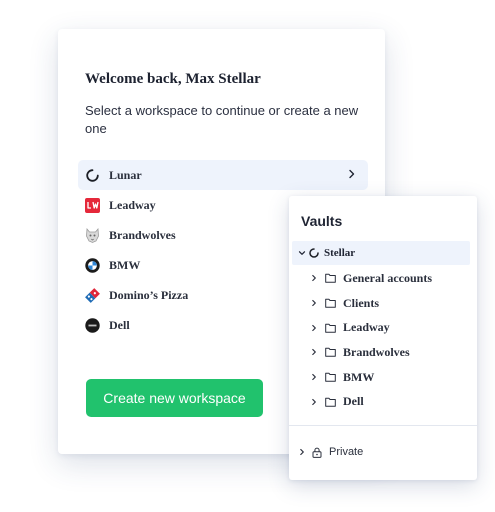  I want to click on folder-label: Clients, so click(361, 302).